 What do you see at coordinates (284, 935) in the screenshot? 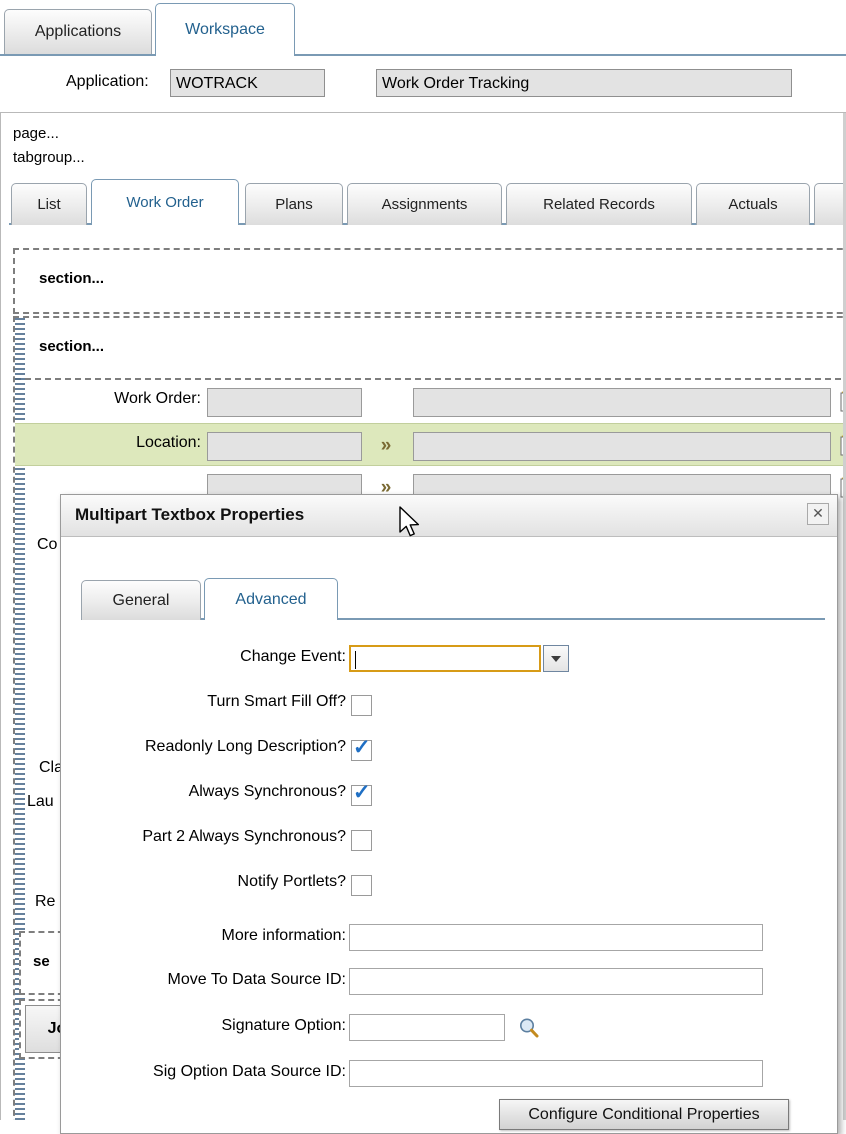
I see `more-information-label: More information:` at bounding box center [284, 935].